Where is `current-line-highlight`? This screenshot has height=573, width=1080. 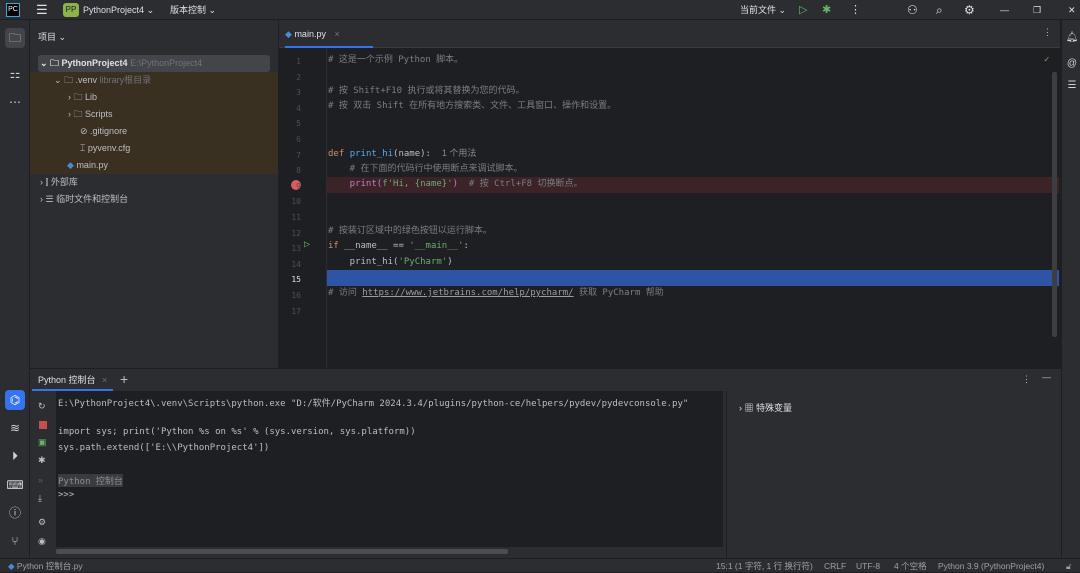 current-line-highlight is located at coordinates (693, 278).